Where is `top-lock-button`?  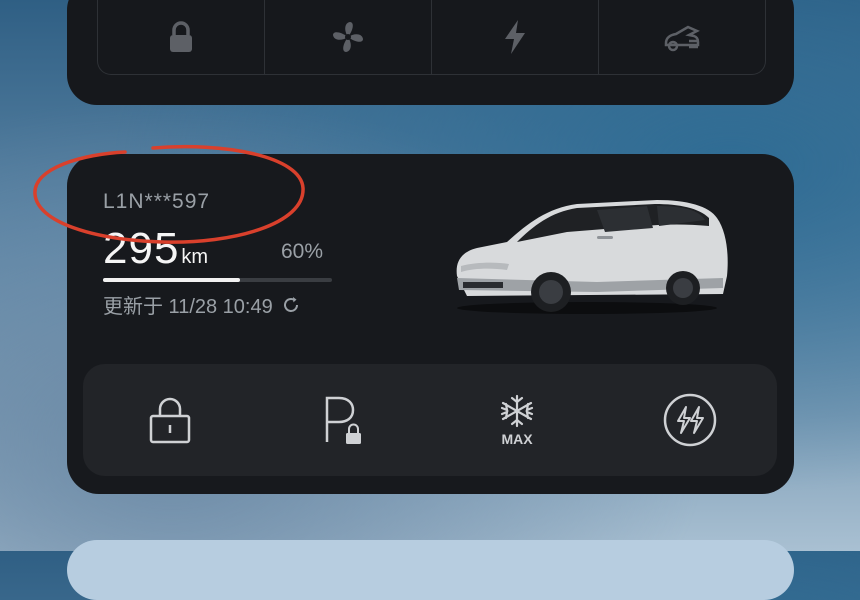
top-lock-button is located at coordinates (181, 37).